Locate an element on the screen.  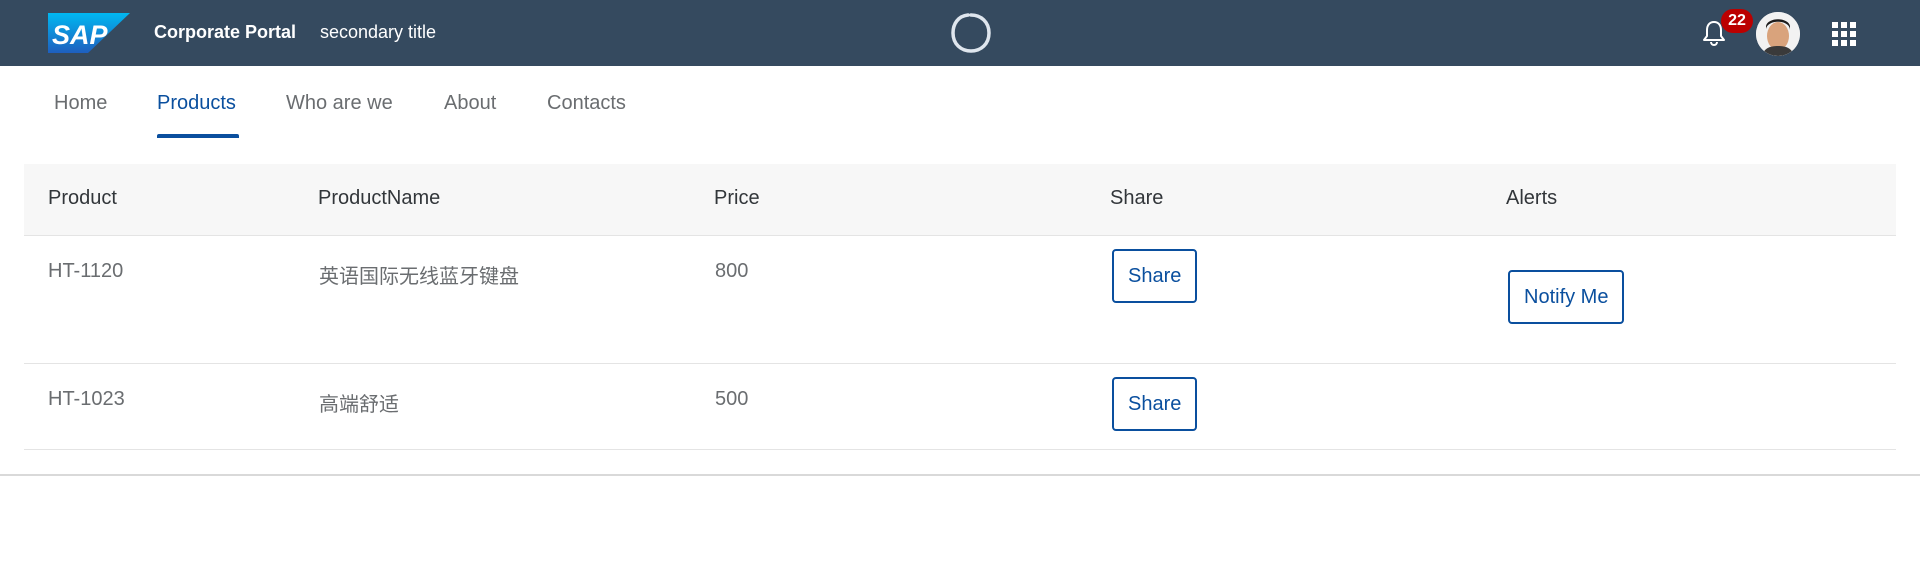
app-subtitle: secondary title is located at coordinates (378, 32).